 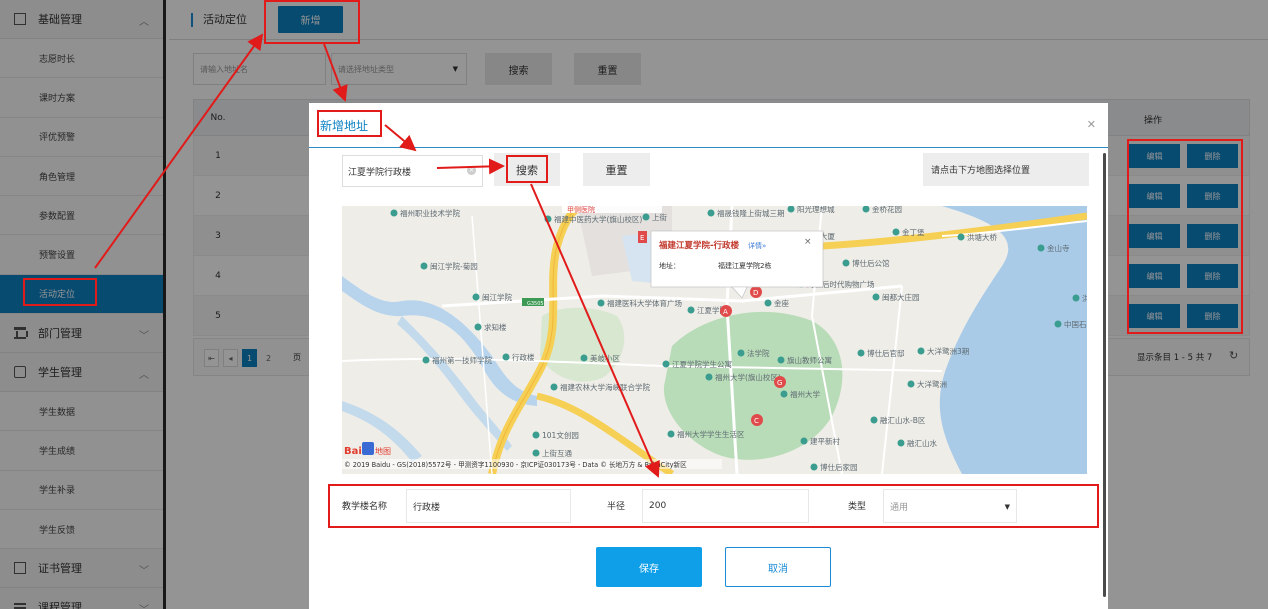 I want to click on map-search-value: 江夏学院行政楼, so click(x=380, y=172).